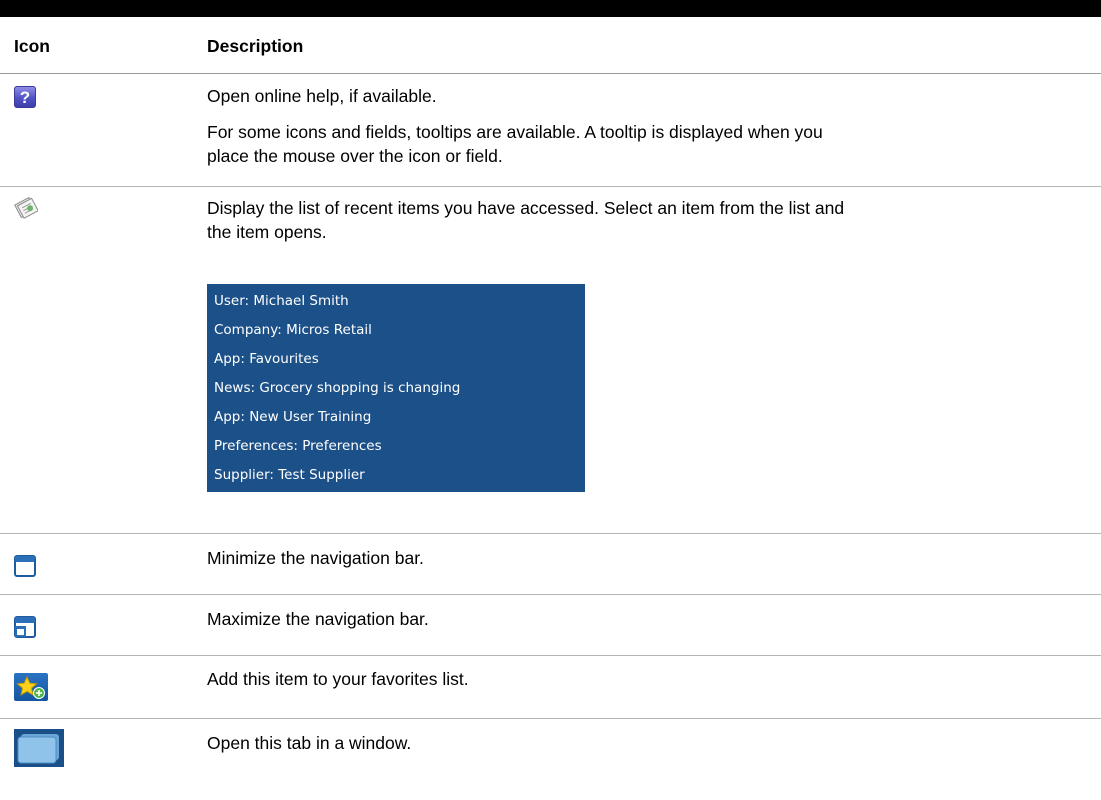  I want to click on open-in-window-icon, so click(39, 748).